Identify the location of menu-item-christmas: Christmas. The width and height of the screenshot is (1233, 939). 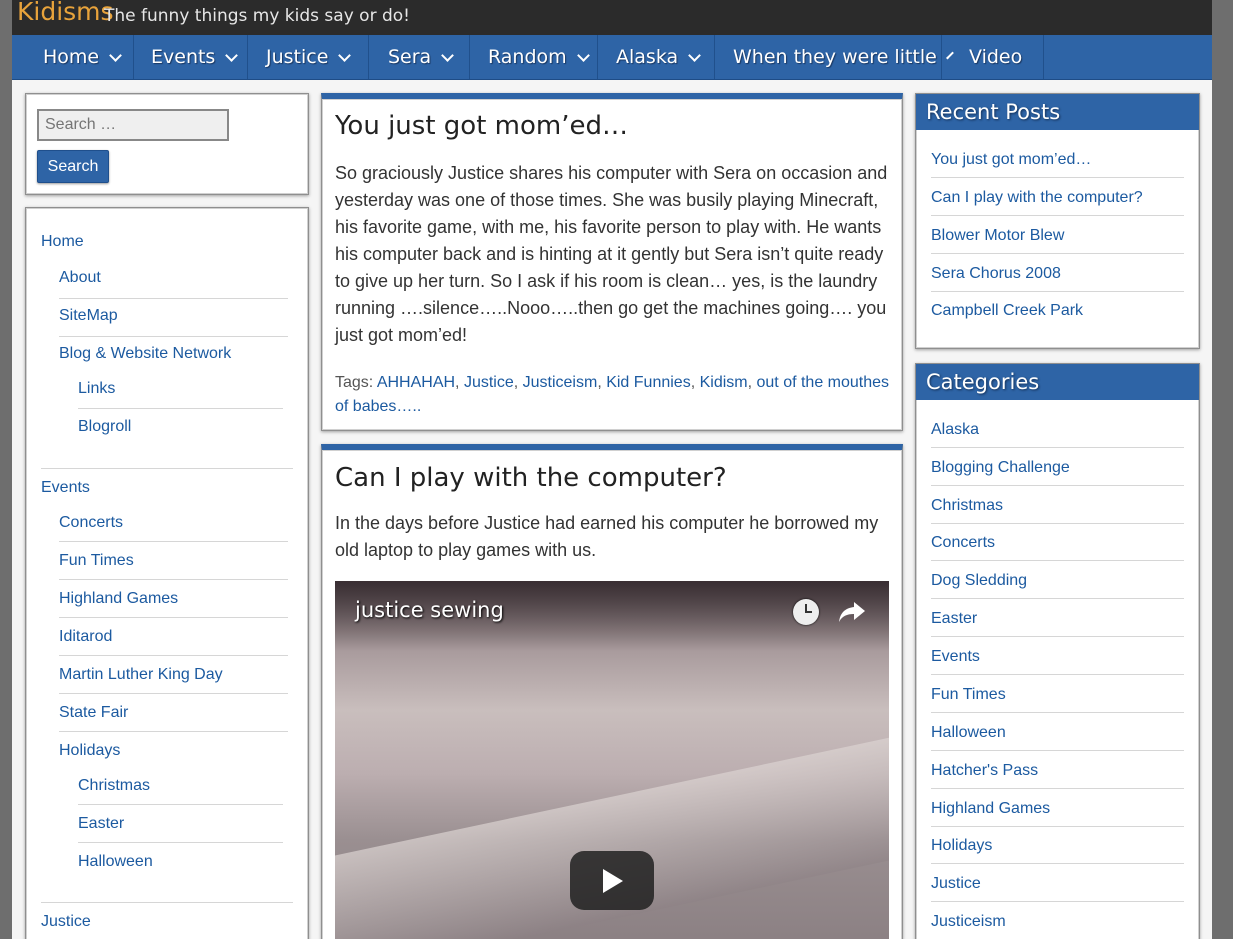
(114, 786).